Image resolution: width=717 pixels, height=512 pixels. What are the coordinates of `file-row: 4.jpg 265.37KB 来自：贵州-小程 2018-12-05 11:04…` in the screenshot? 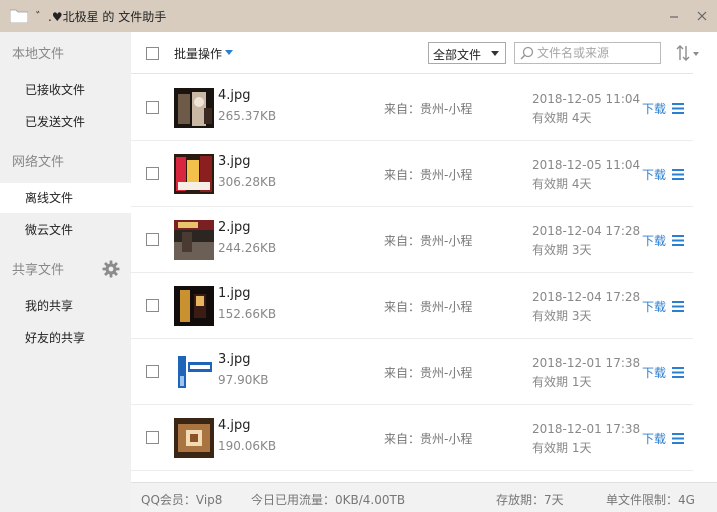 It's located at (412, 108).